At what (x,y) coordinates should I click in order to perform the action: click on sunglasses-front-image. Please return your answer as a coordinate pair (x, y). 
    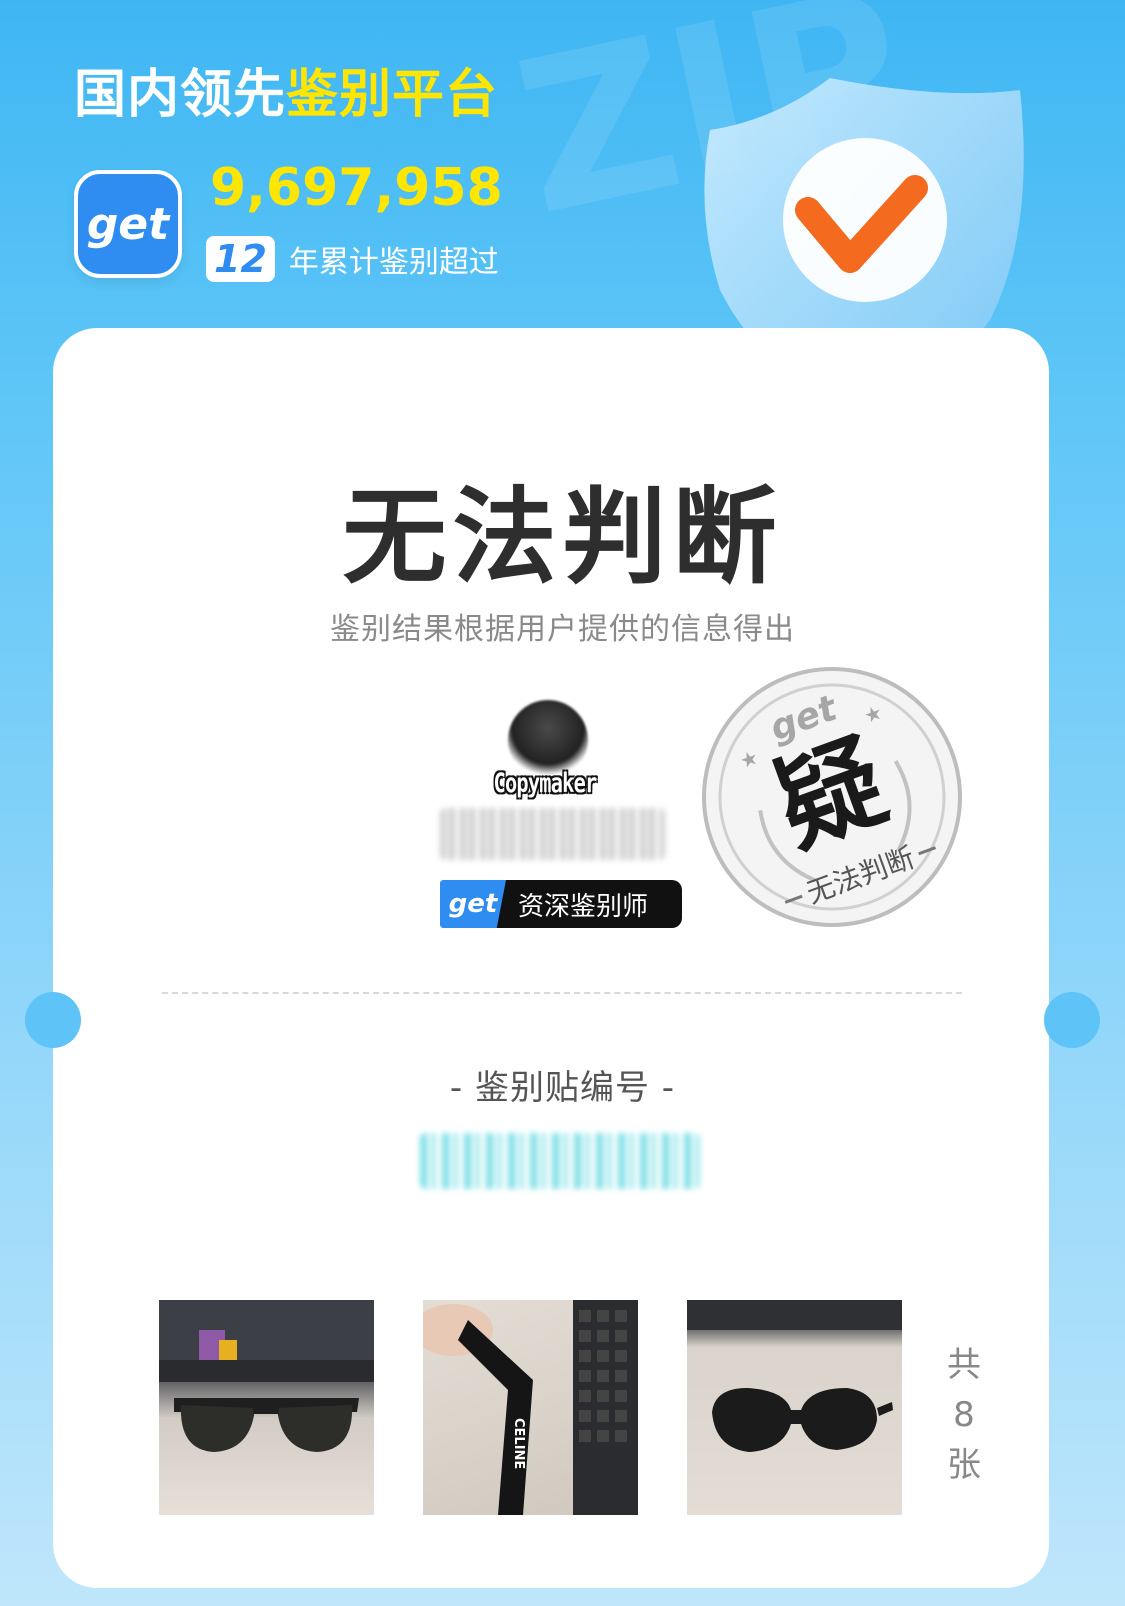
    Looking at the image, I should click on (266, 1376).